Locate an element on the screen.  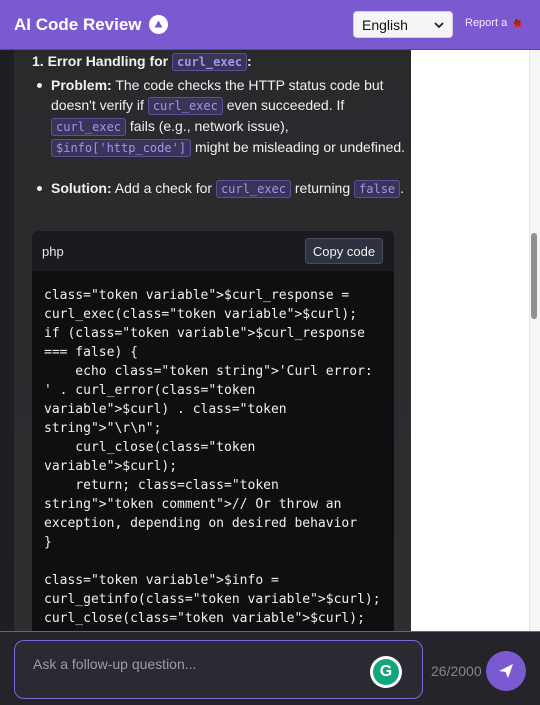
arrow-up-icon is located at coordinates (158, 24).